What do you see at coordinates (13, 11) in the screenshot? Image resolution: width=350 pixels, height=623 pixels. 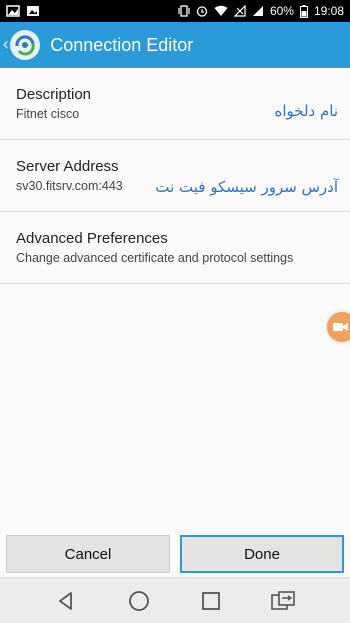 I see `image-icon` at bounding box center [13, 11].